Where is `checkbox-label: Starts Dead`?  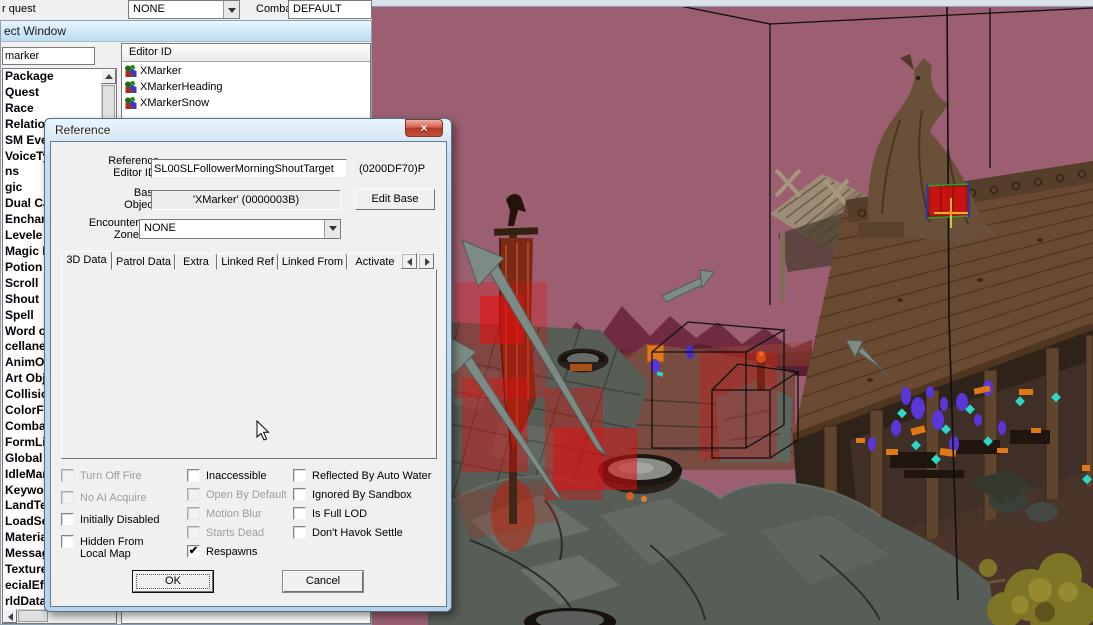
checkbox-label: Starts Dead is located at coordinates (235, 533).